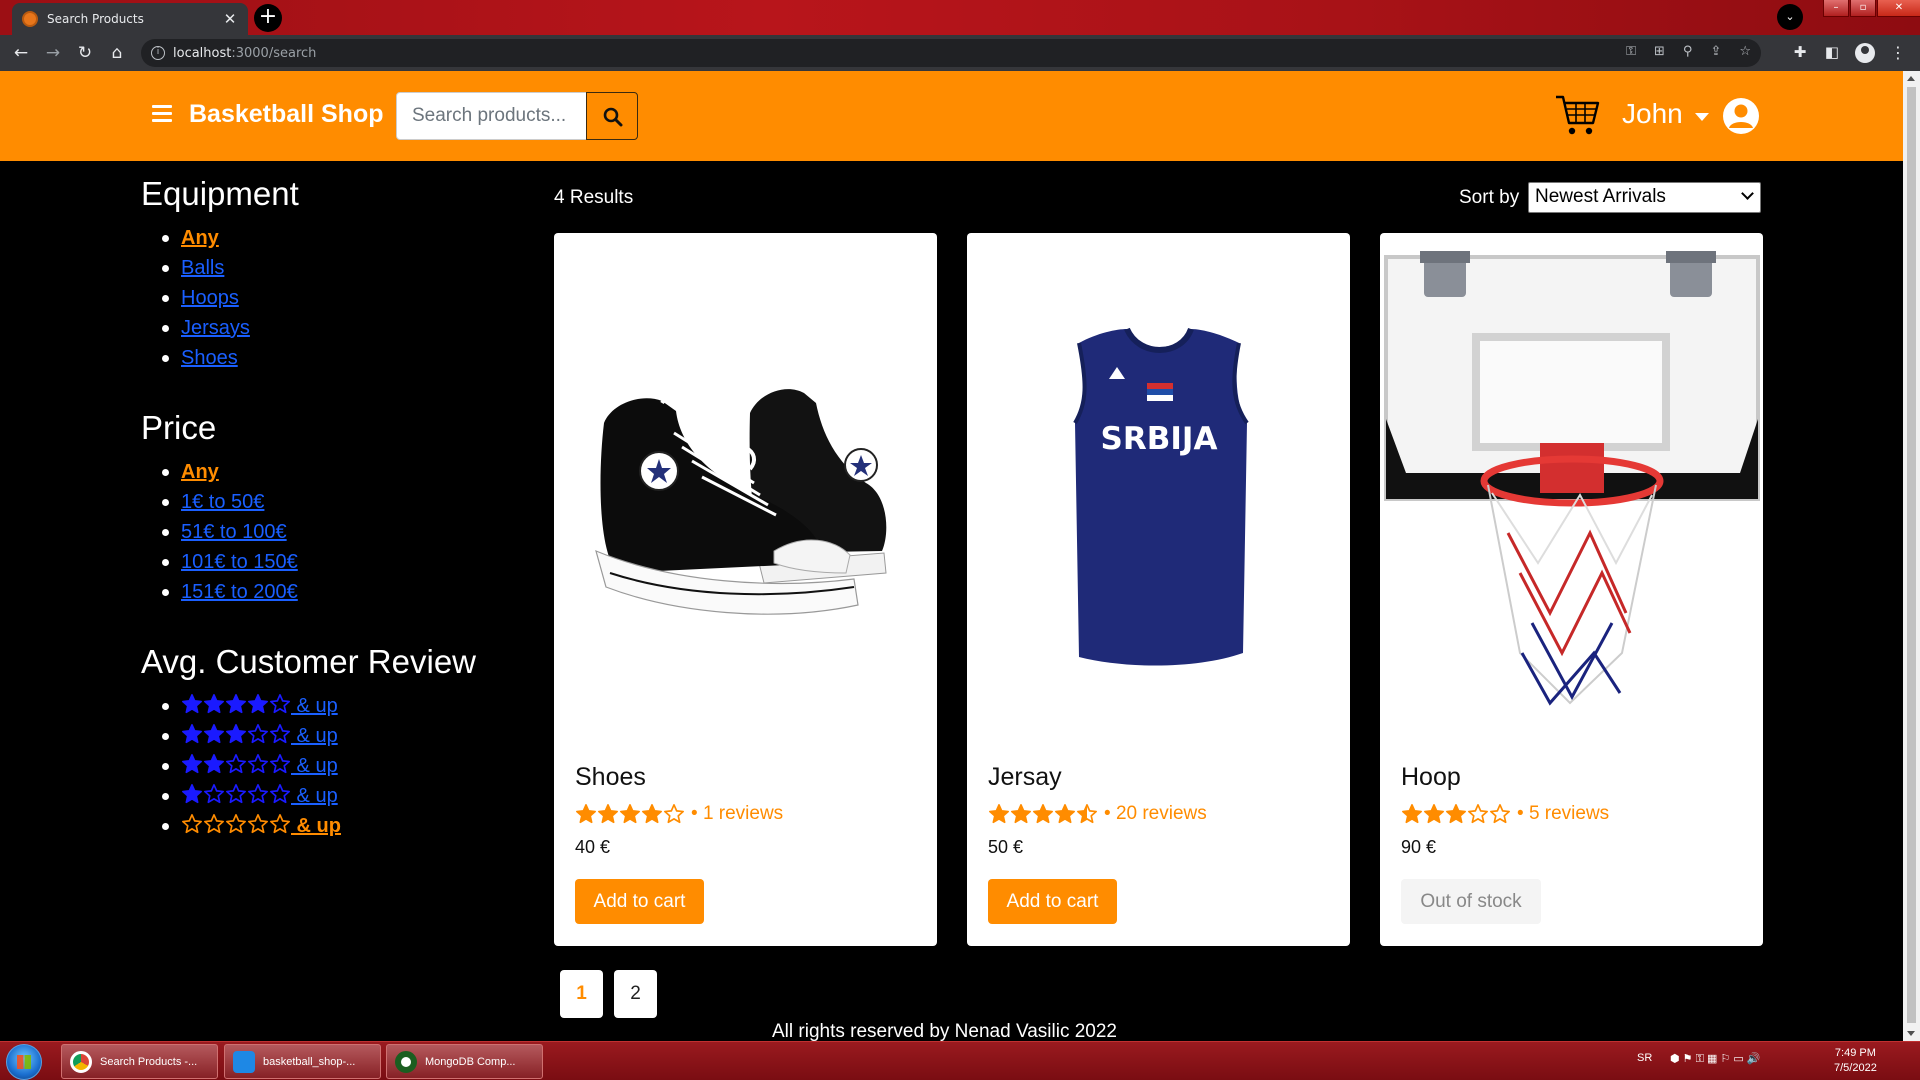  Describe the element at coordinates (1571, 478) in the screenshot. I see `hoop-image` at that location.